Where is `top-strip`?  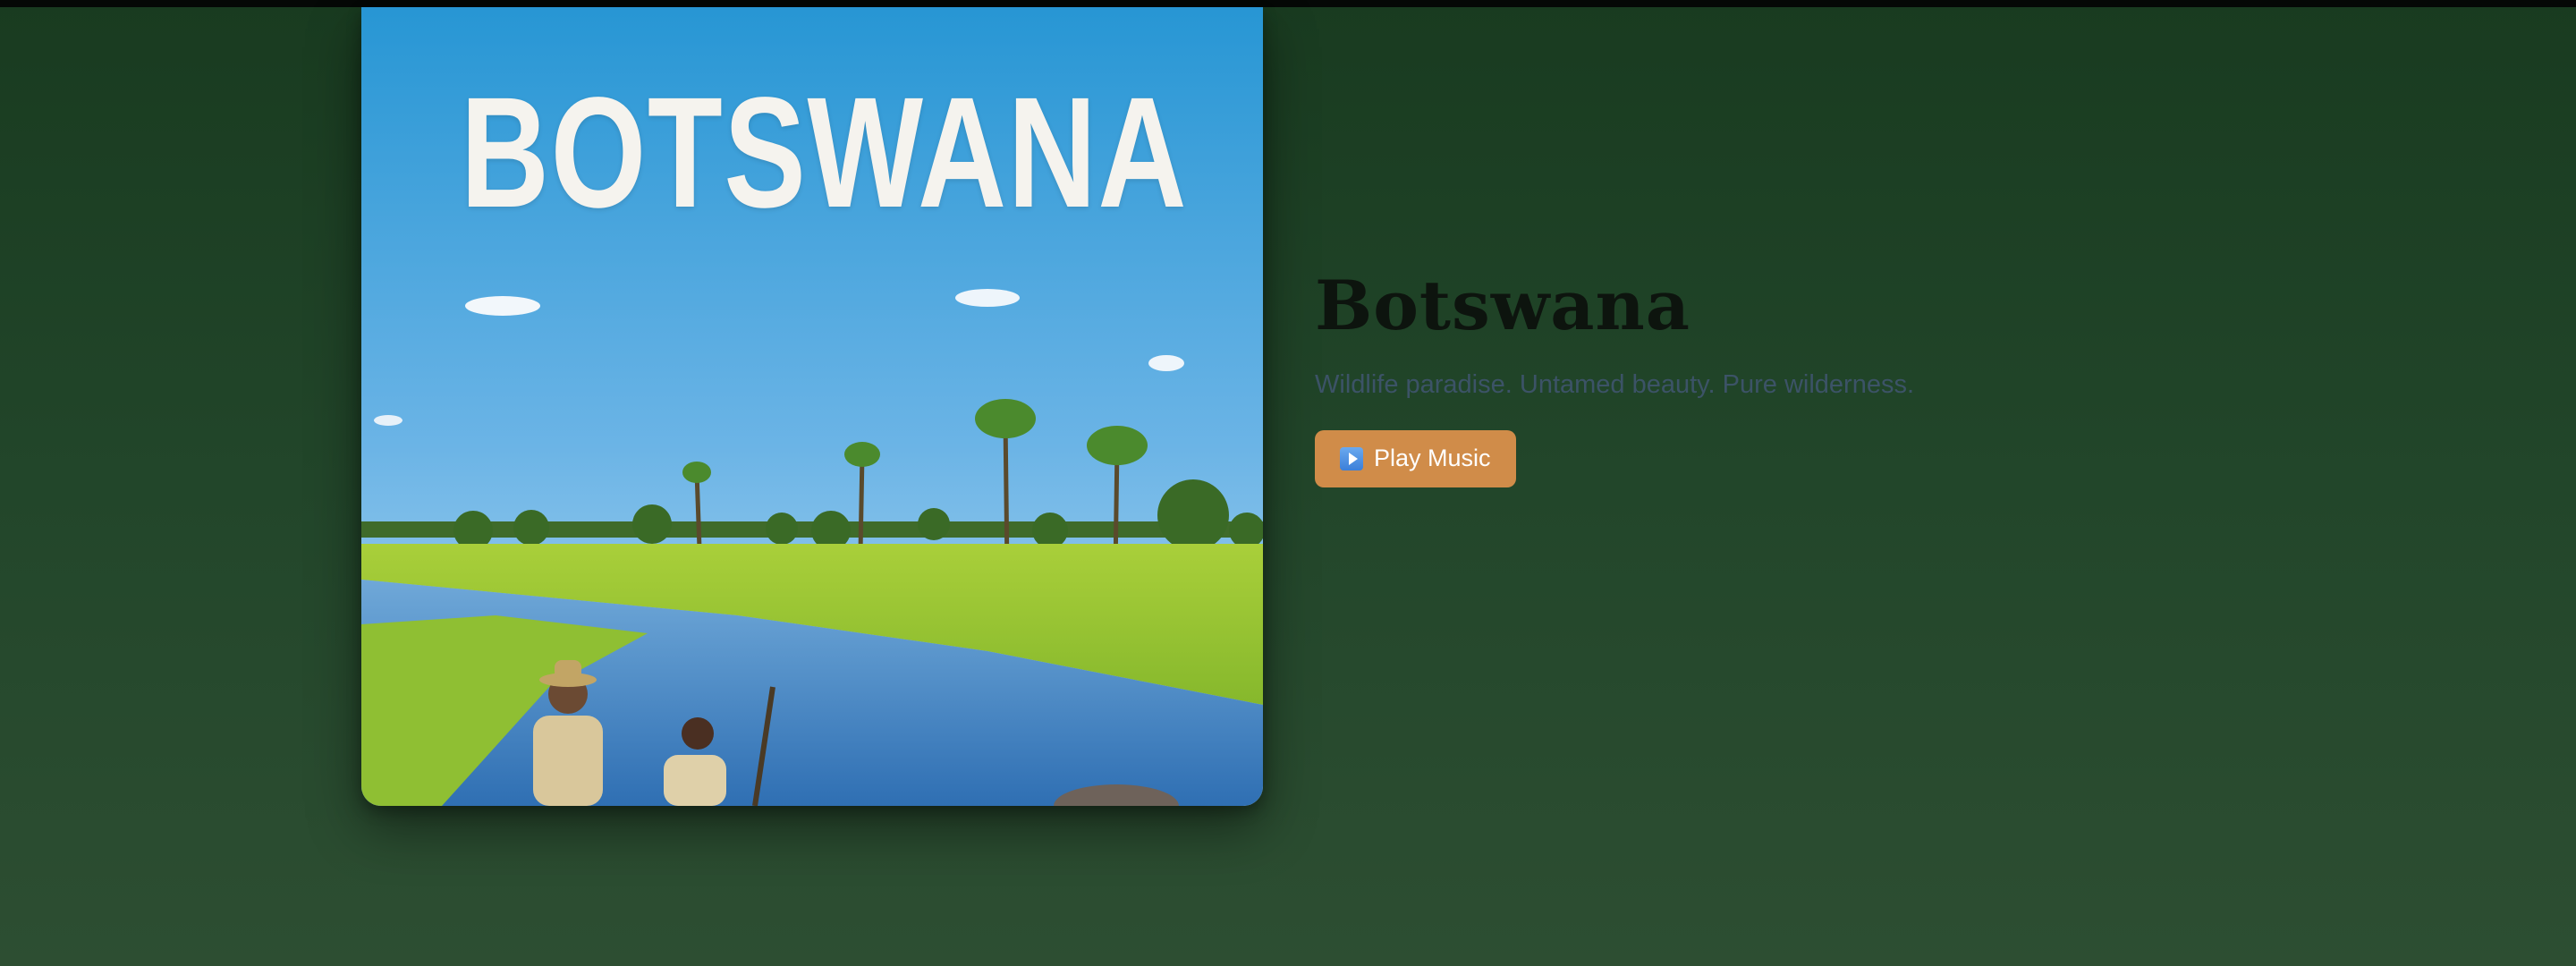
top-strip is located at coordinates (1288, 3).